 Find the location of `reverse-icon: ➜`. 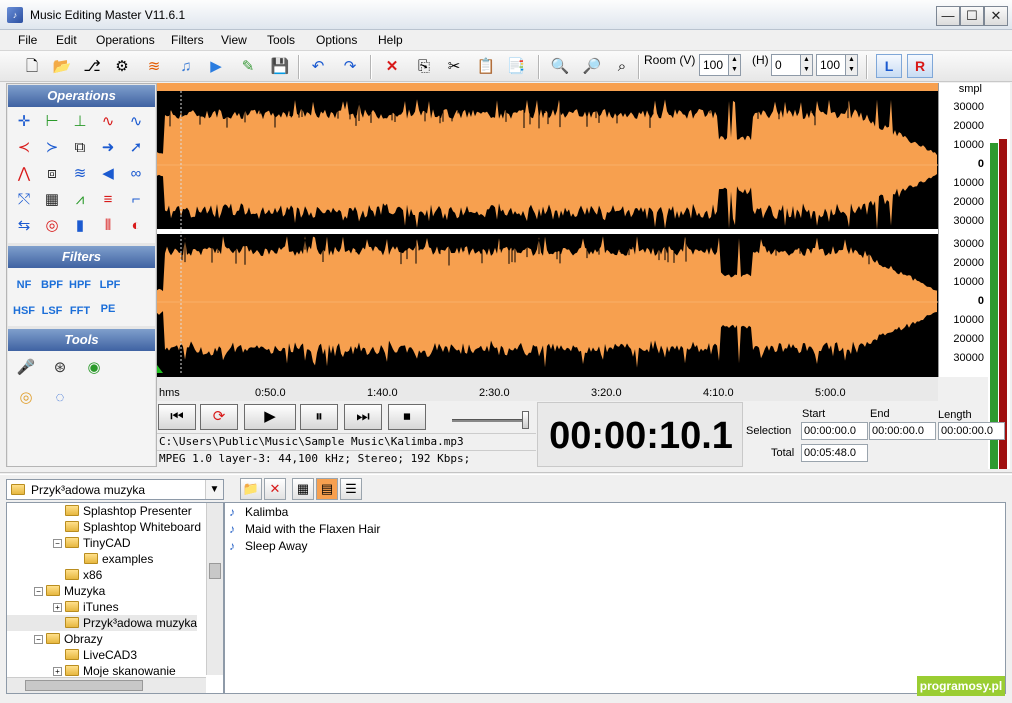

reverse-icon: ➜ is located at coordinates (108, 148).